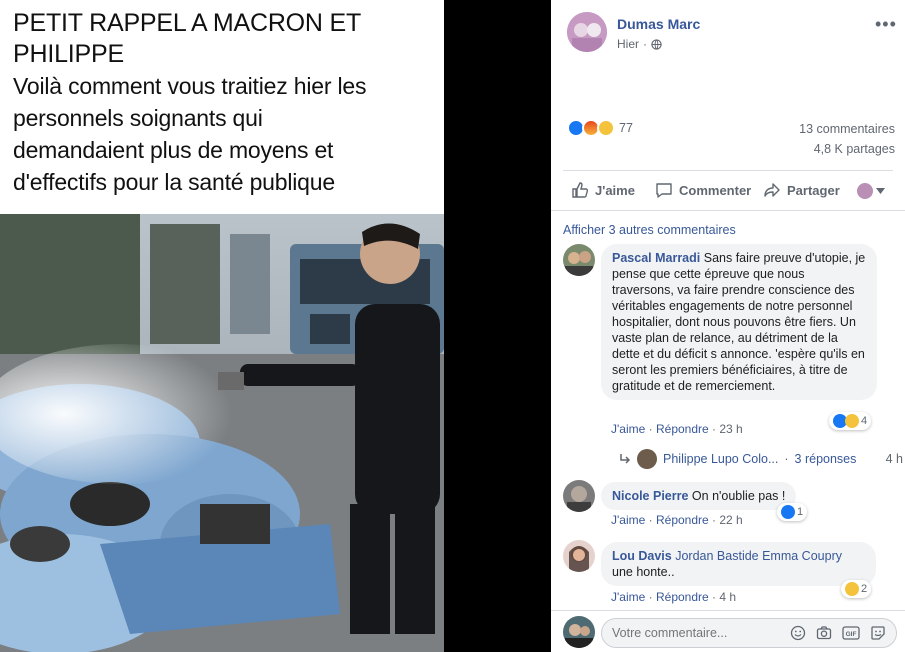 The height and width of the screenshot is (652, 905). Describe the element at coordinates (826, 459) in the screenshot. I see `replies-count-link: 3 réponses` at that location.